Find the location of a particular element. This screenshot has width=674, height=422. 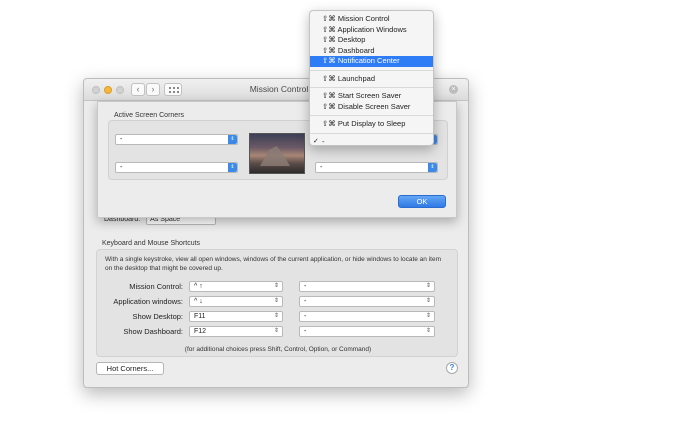

menu-item-dashboard: ⇧⌘ Dashboard is located at coordinates (371, 51).